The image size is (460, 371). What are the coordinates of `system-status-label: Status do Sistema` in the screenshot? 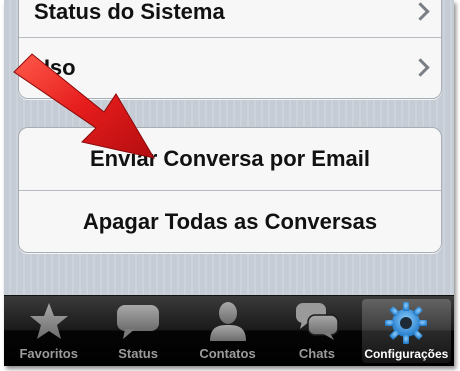 It's located at (129, 12).